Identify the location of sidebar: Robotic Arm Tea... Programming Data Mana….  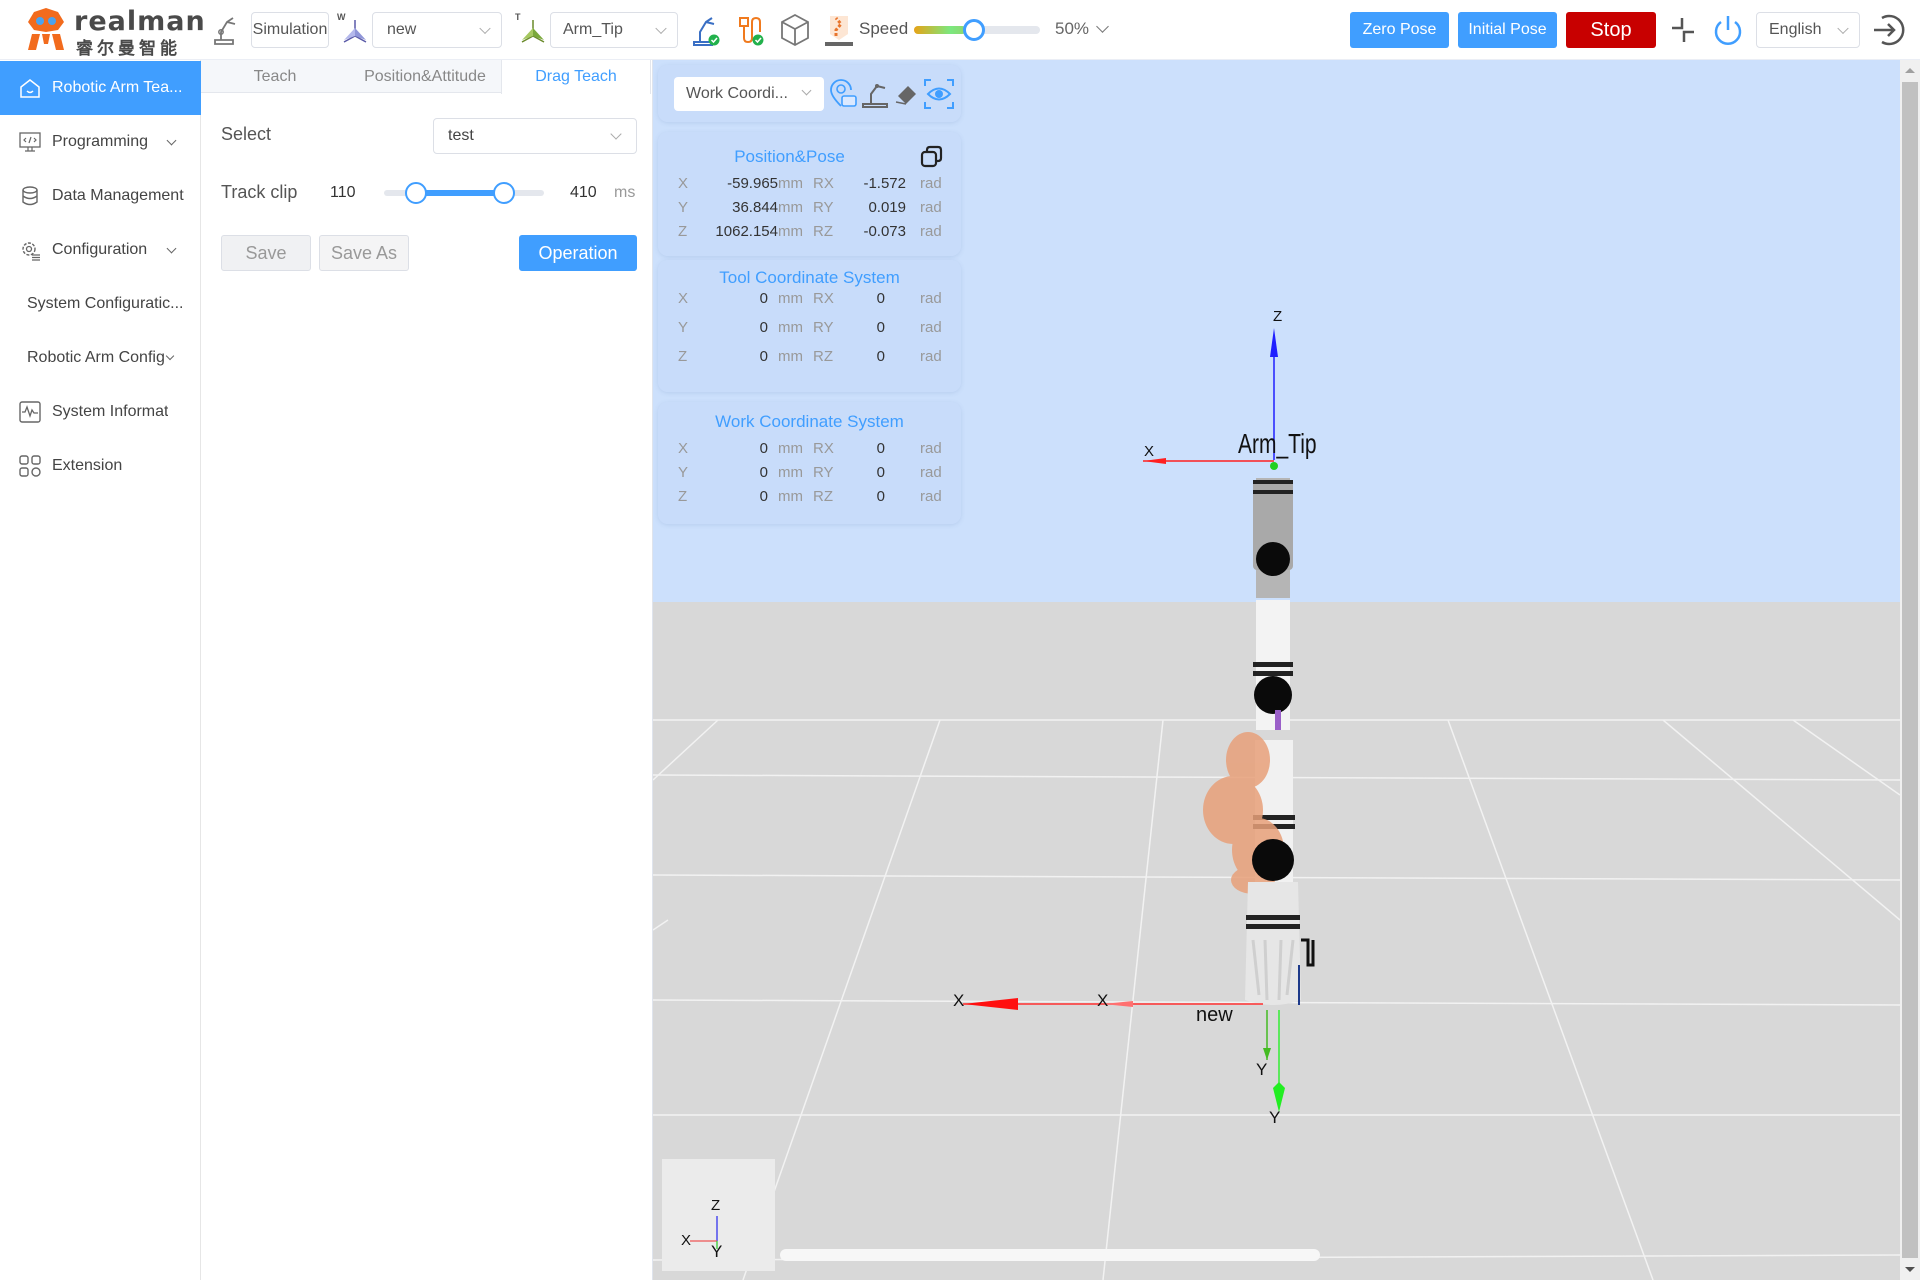
(100, 670).